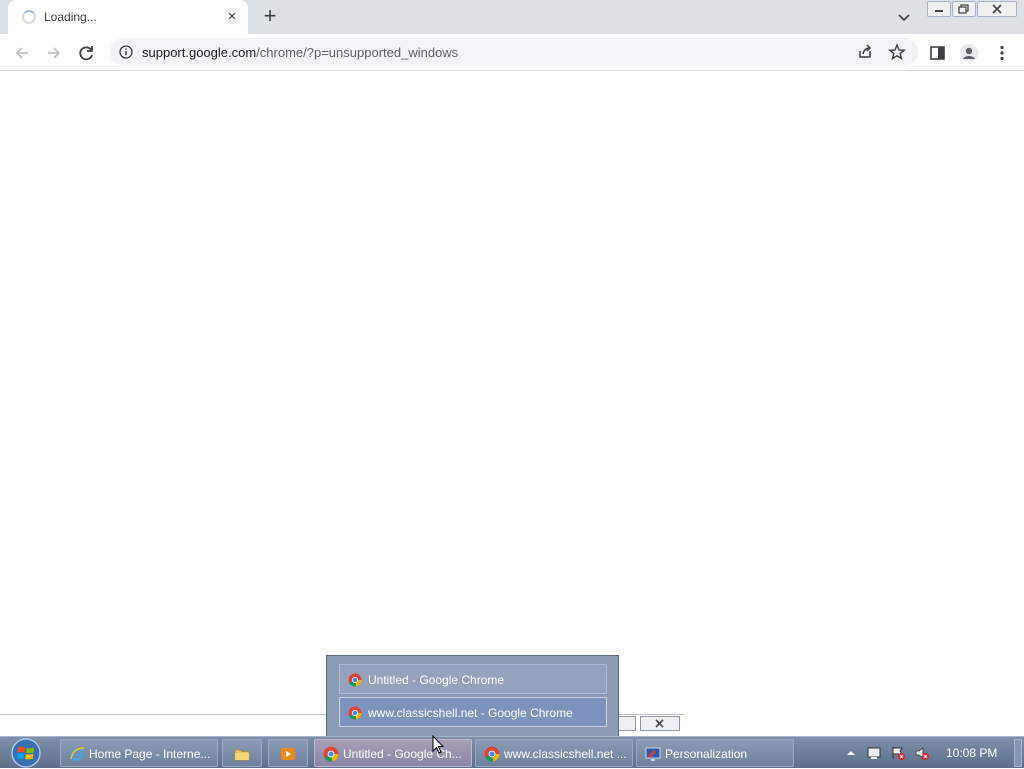 Image resolution: width=1024 pixels, height=769 pixels. I want to click on window-controls, so click(972, 9).